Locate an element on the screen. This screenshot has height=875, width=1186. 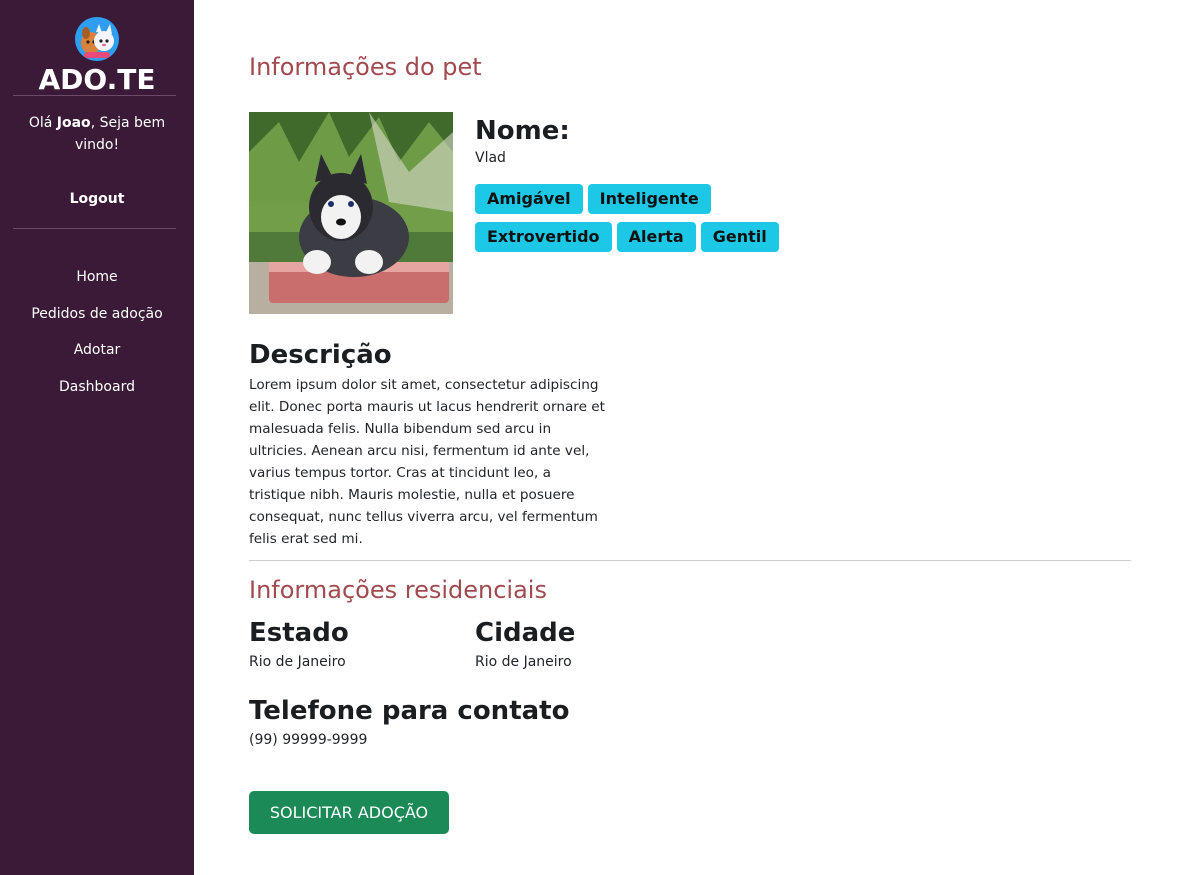
phone-label: Telefone para contato is located at coordinates (409, 711).